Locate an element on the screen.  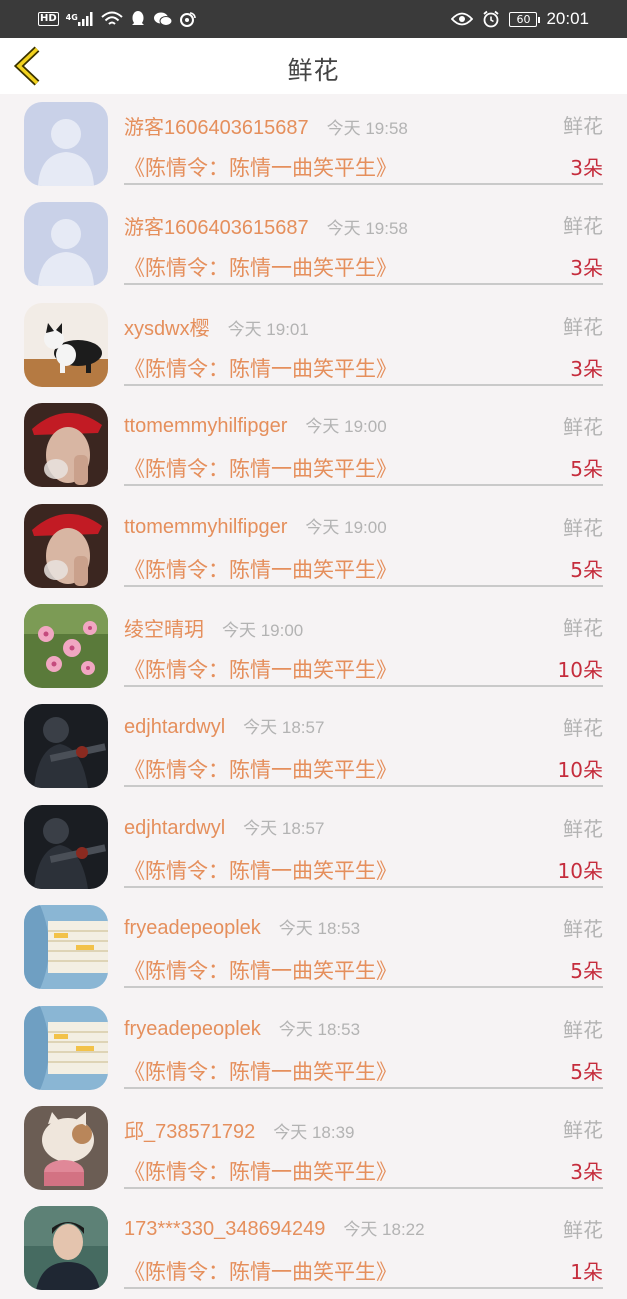
weibo-icon is located at coordinates (187, 19).